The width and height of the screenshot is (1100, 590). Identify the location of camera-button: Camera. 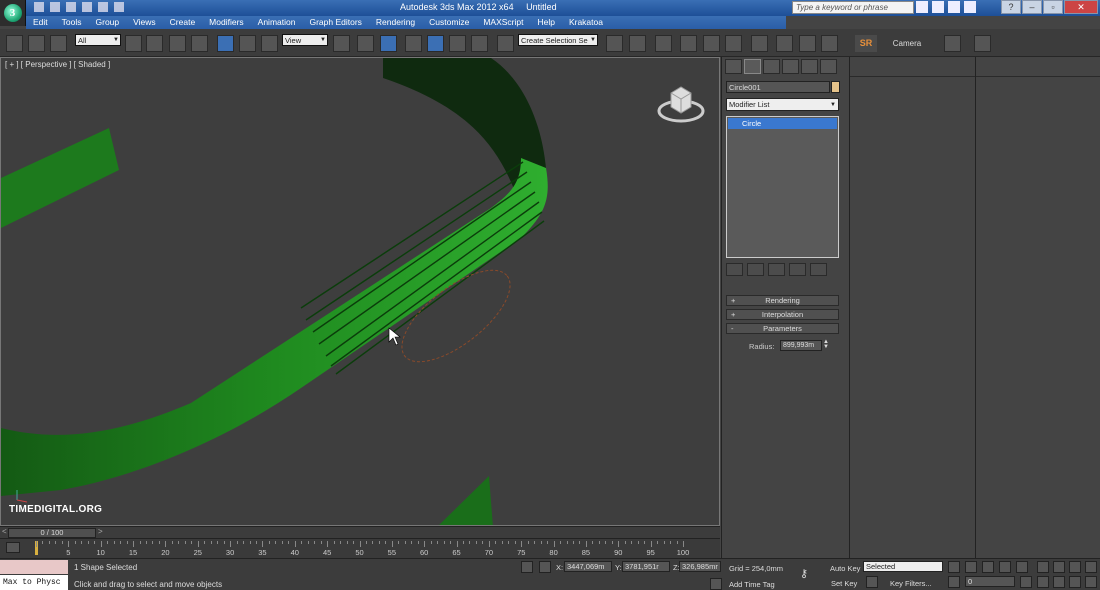
(907, 43).